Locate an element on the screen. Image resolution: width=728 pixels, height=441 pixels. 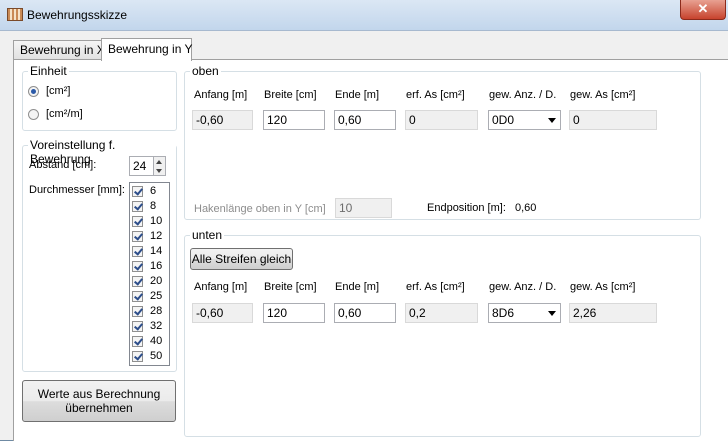
endposition-label: Endposition [m]: is located at coordinates (466, 208).